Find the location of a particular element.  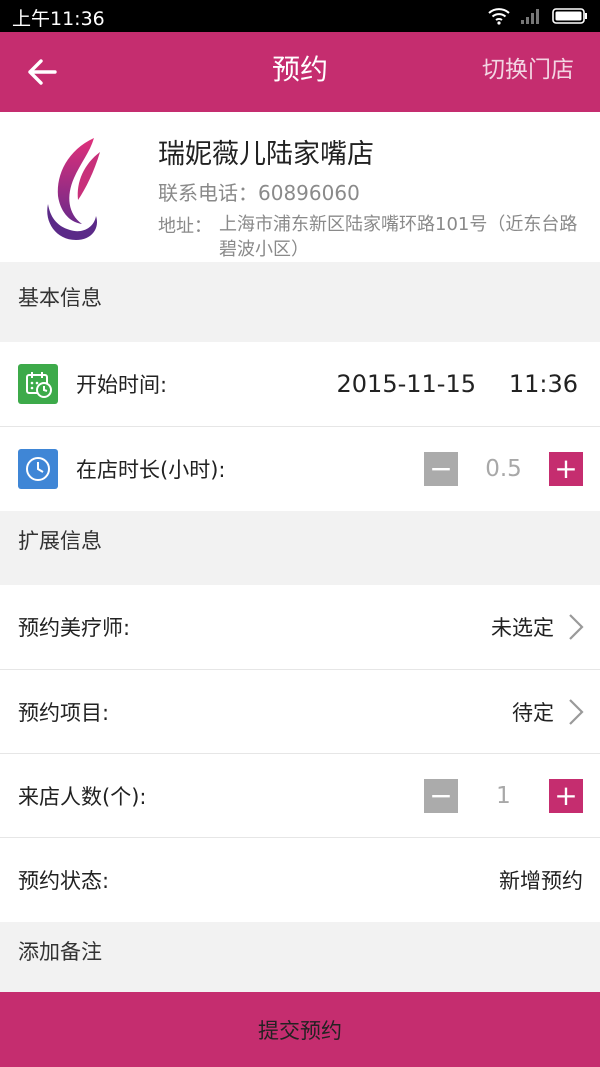

store-address-label: 地址： is located at coordinates (185, 226).